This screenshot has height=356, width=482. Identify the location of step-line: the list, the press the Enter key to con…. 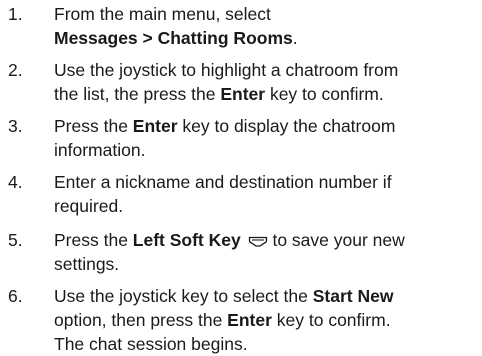
(266, 94).